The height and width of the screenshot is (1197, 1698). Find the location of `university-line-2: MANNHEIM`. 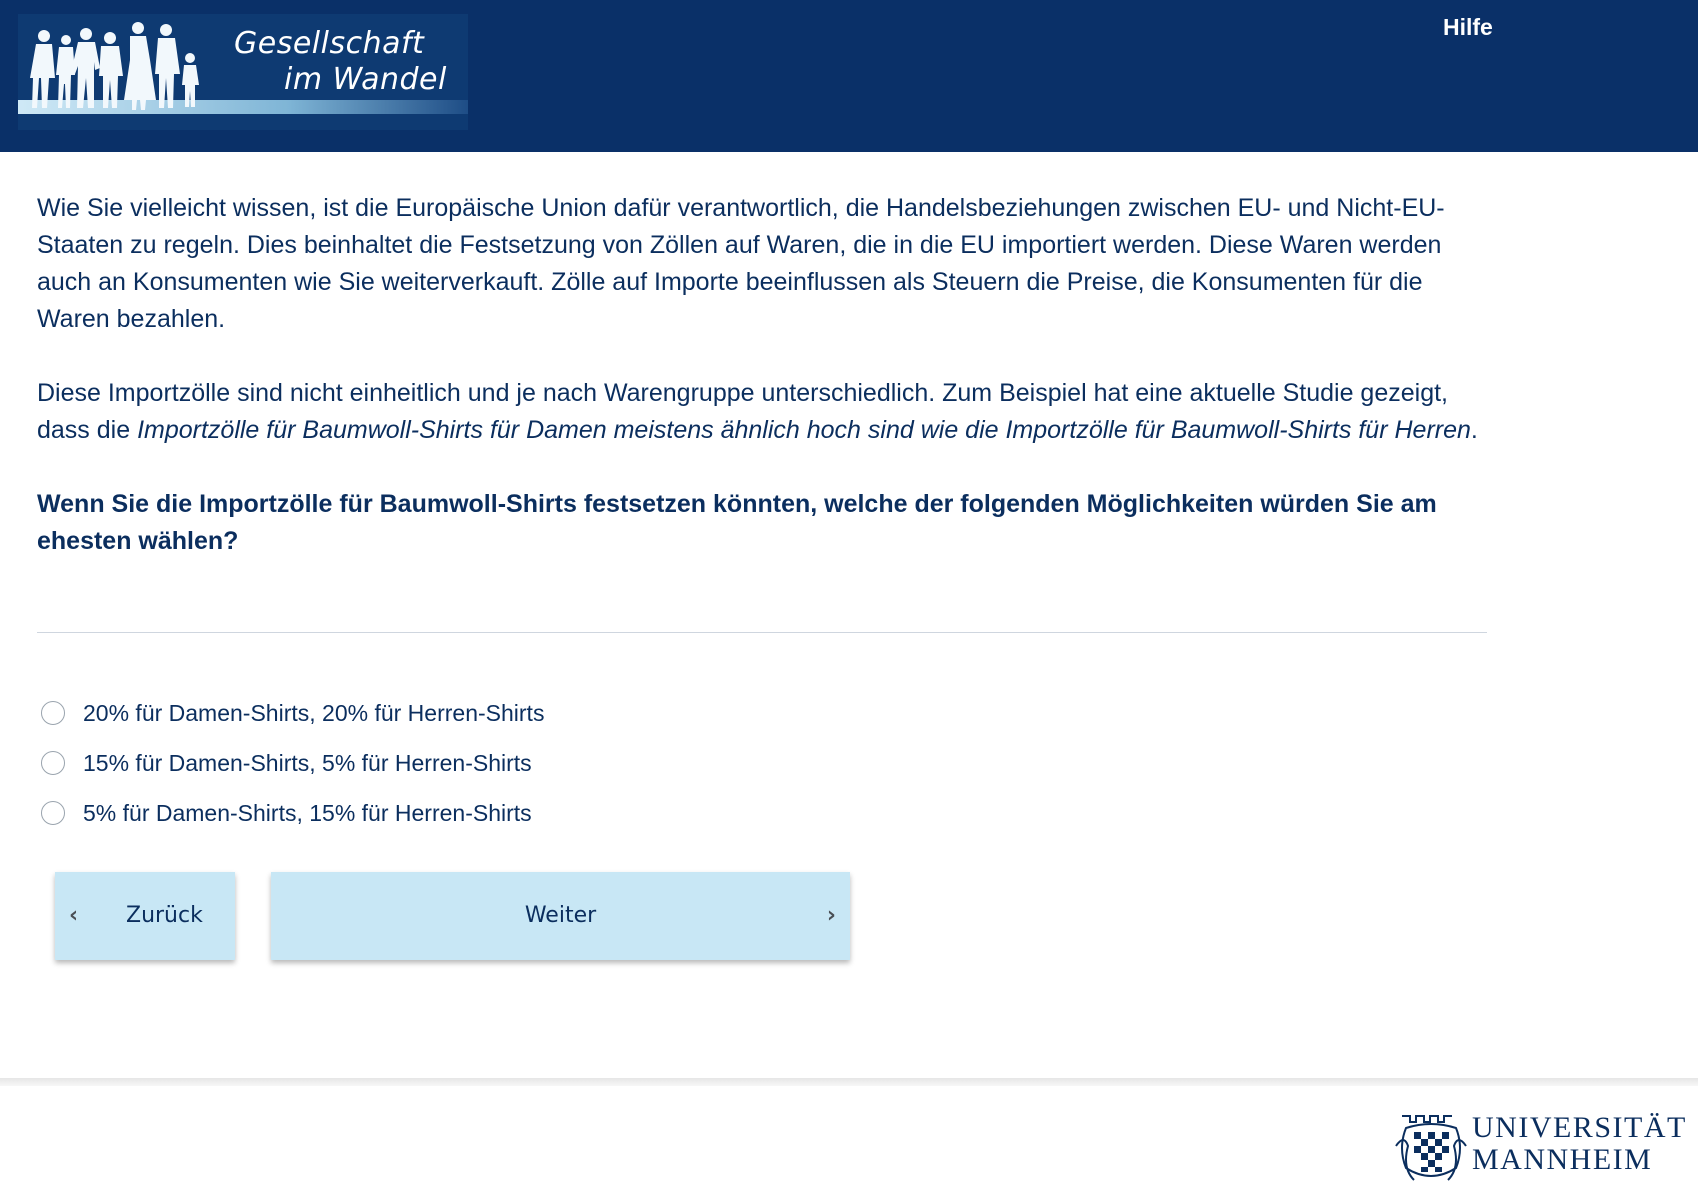

university-line-2: MANNHEIM is located at coordinates (1562, 1159).